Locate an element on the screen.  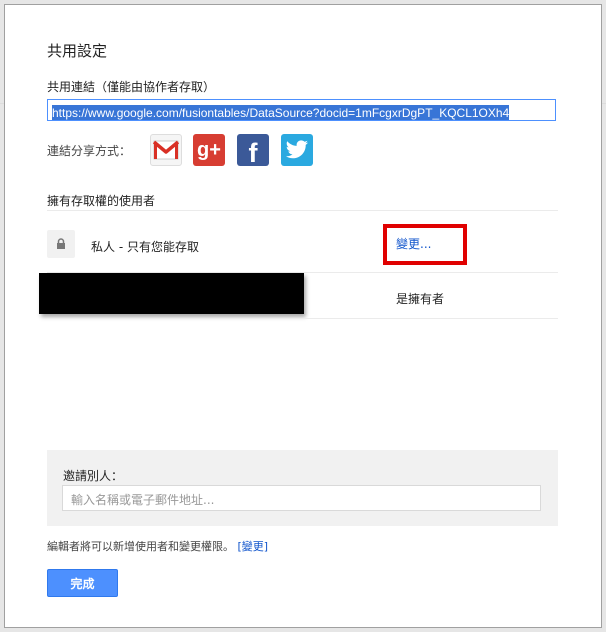
facebook-icon: f is located at coordinates (253, 151).